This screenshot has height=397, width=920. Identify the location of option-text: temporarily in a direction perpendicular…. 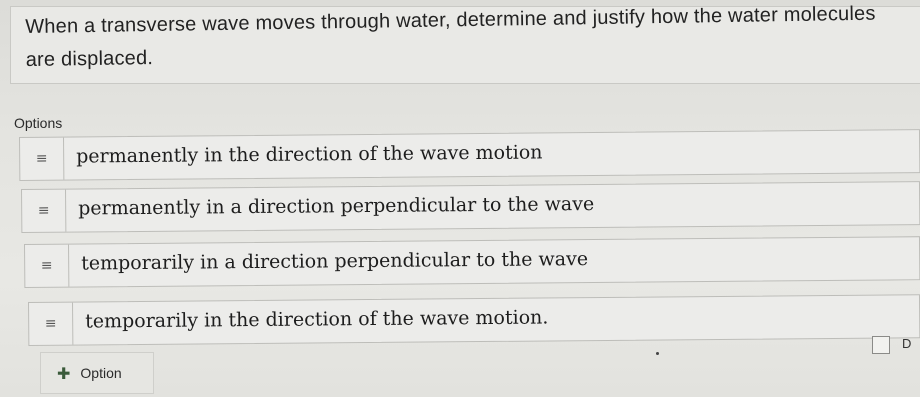
(334, 261).